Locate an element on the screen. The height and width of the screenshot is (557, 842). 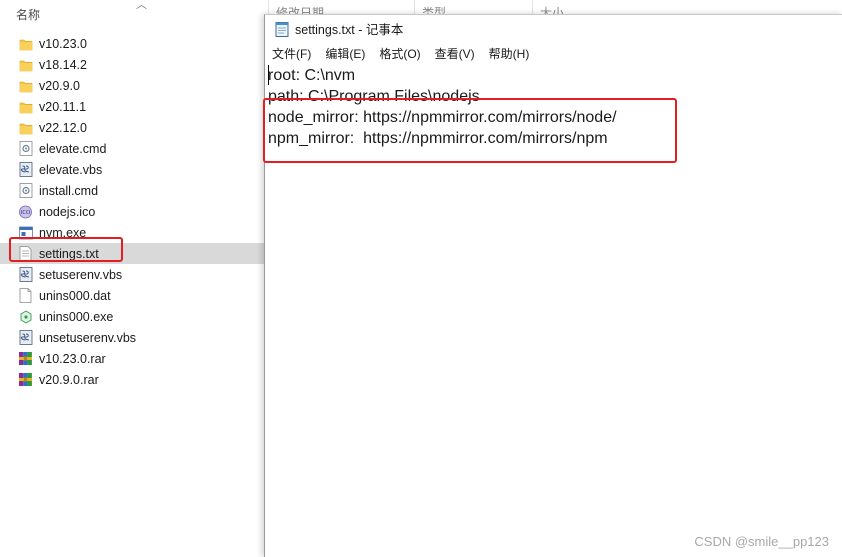
notepad-icon is located at coordinates (282, 29).